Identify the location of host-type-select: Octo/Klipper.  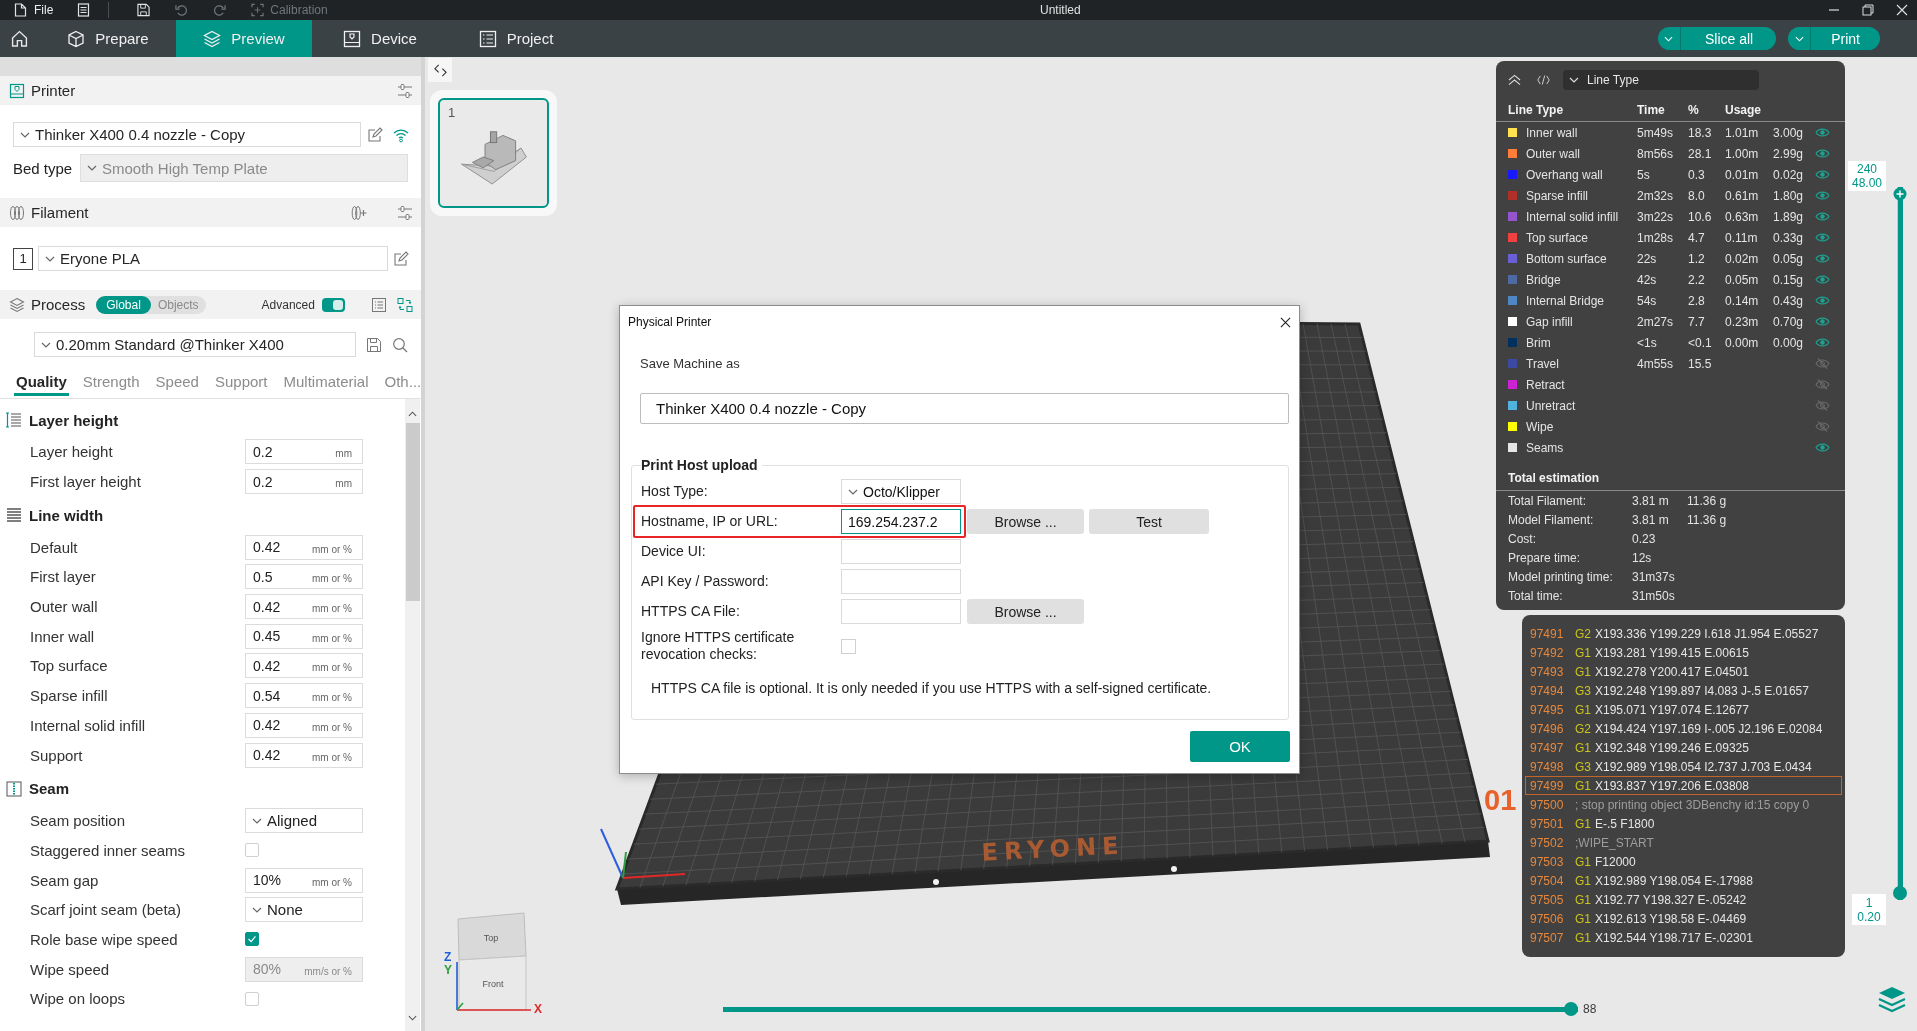
(901, 491).